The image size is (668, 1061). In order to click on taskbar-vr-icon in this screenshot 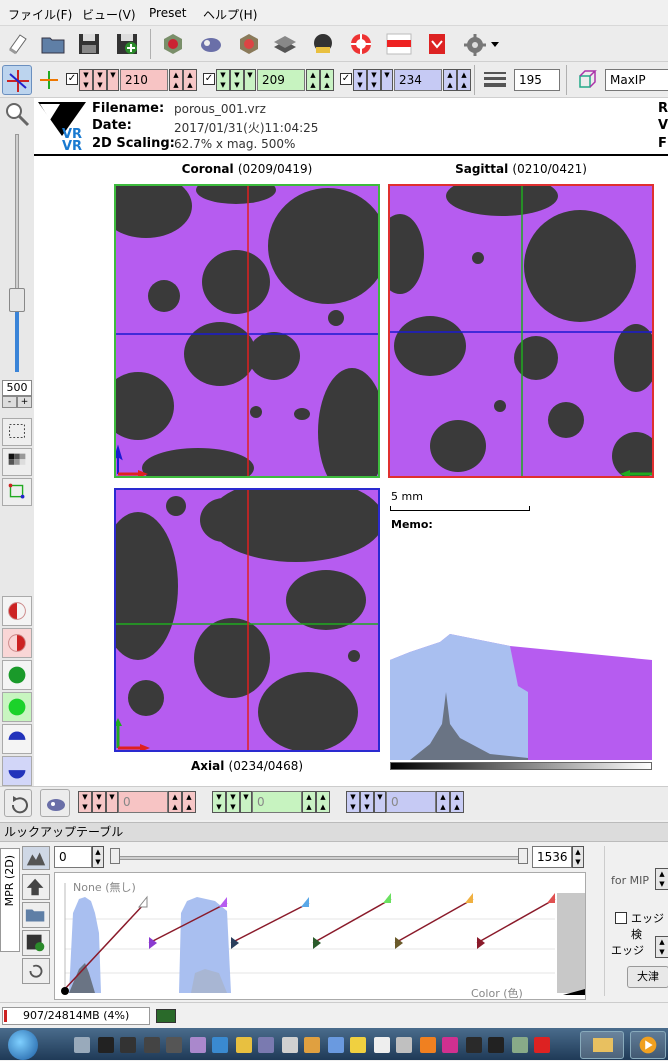, I will do `click(220, 1045)`.